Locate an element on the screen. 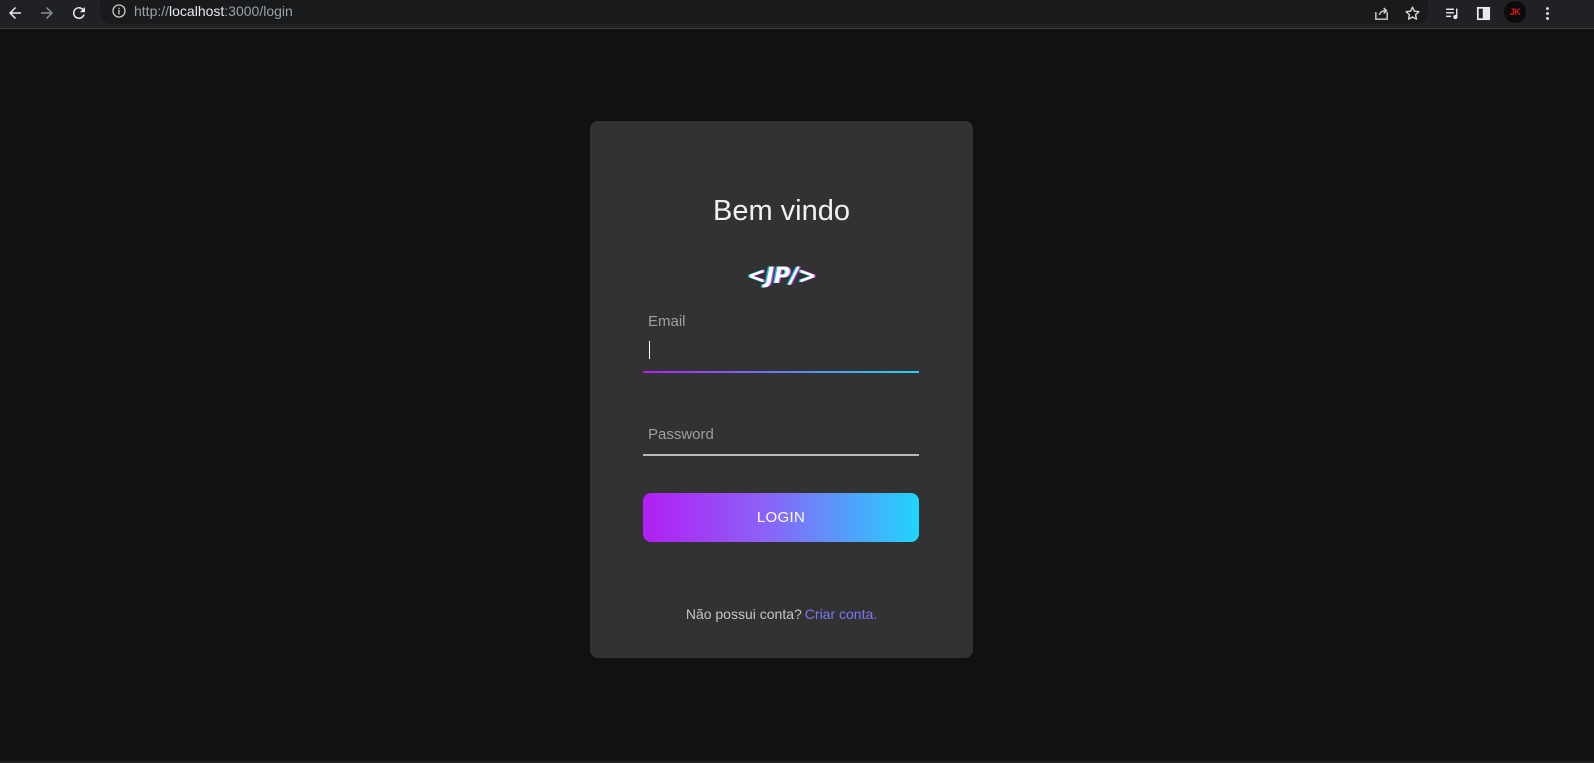  profile-avatar: JK is located at coordinates (1515, 12).